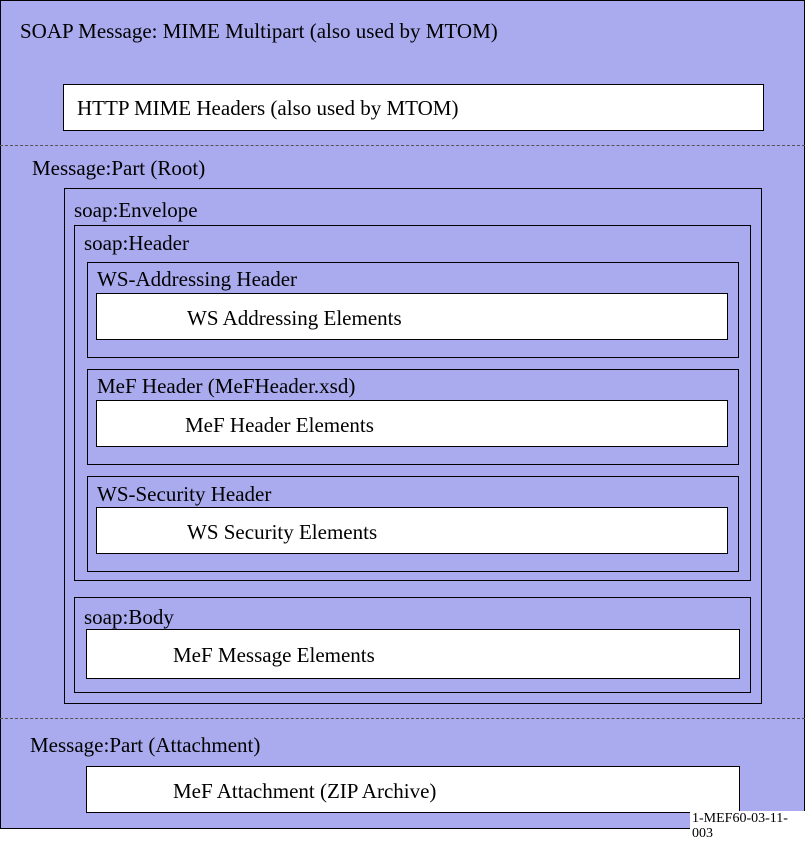  What do you see at coordinates (274, 655) in the screenshot?
I see `mef-message-elements-label: MeF Message Elements` at bounding box center [274, 655].